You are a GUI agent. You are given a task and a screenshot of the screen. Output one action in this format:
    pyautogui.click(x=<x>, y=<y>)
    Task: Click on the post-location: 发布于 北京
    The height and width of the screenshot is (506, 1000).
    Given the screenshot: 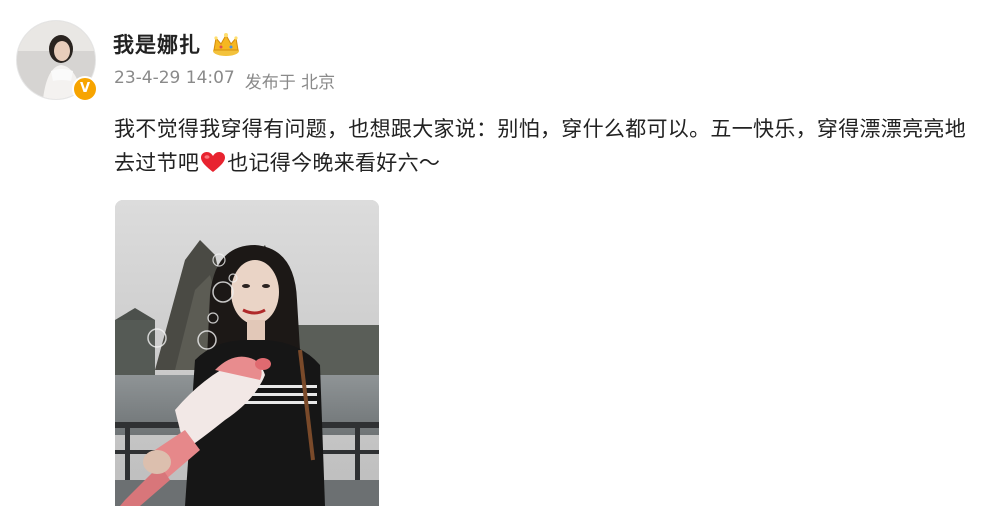 What is the action you would take?
    pyautogui.click(x=290, y=83)
    